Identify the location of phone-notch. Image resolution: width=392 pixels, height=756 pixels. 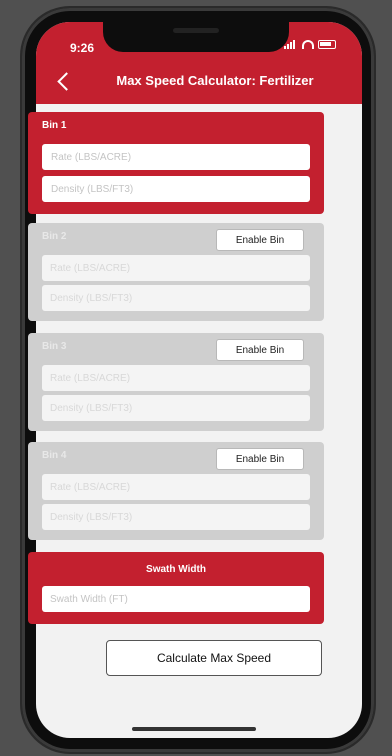
(196, 37).